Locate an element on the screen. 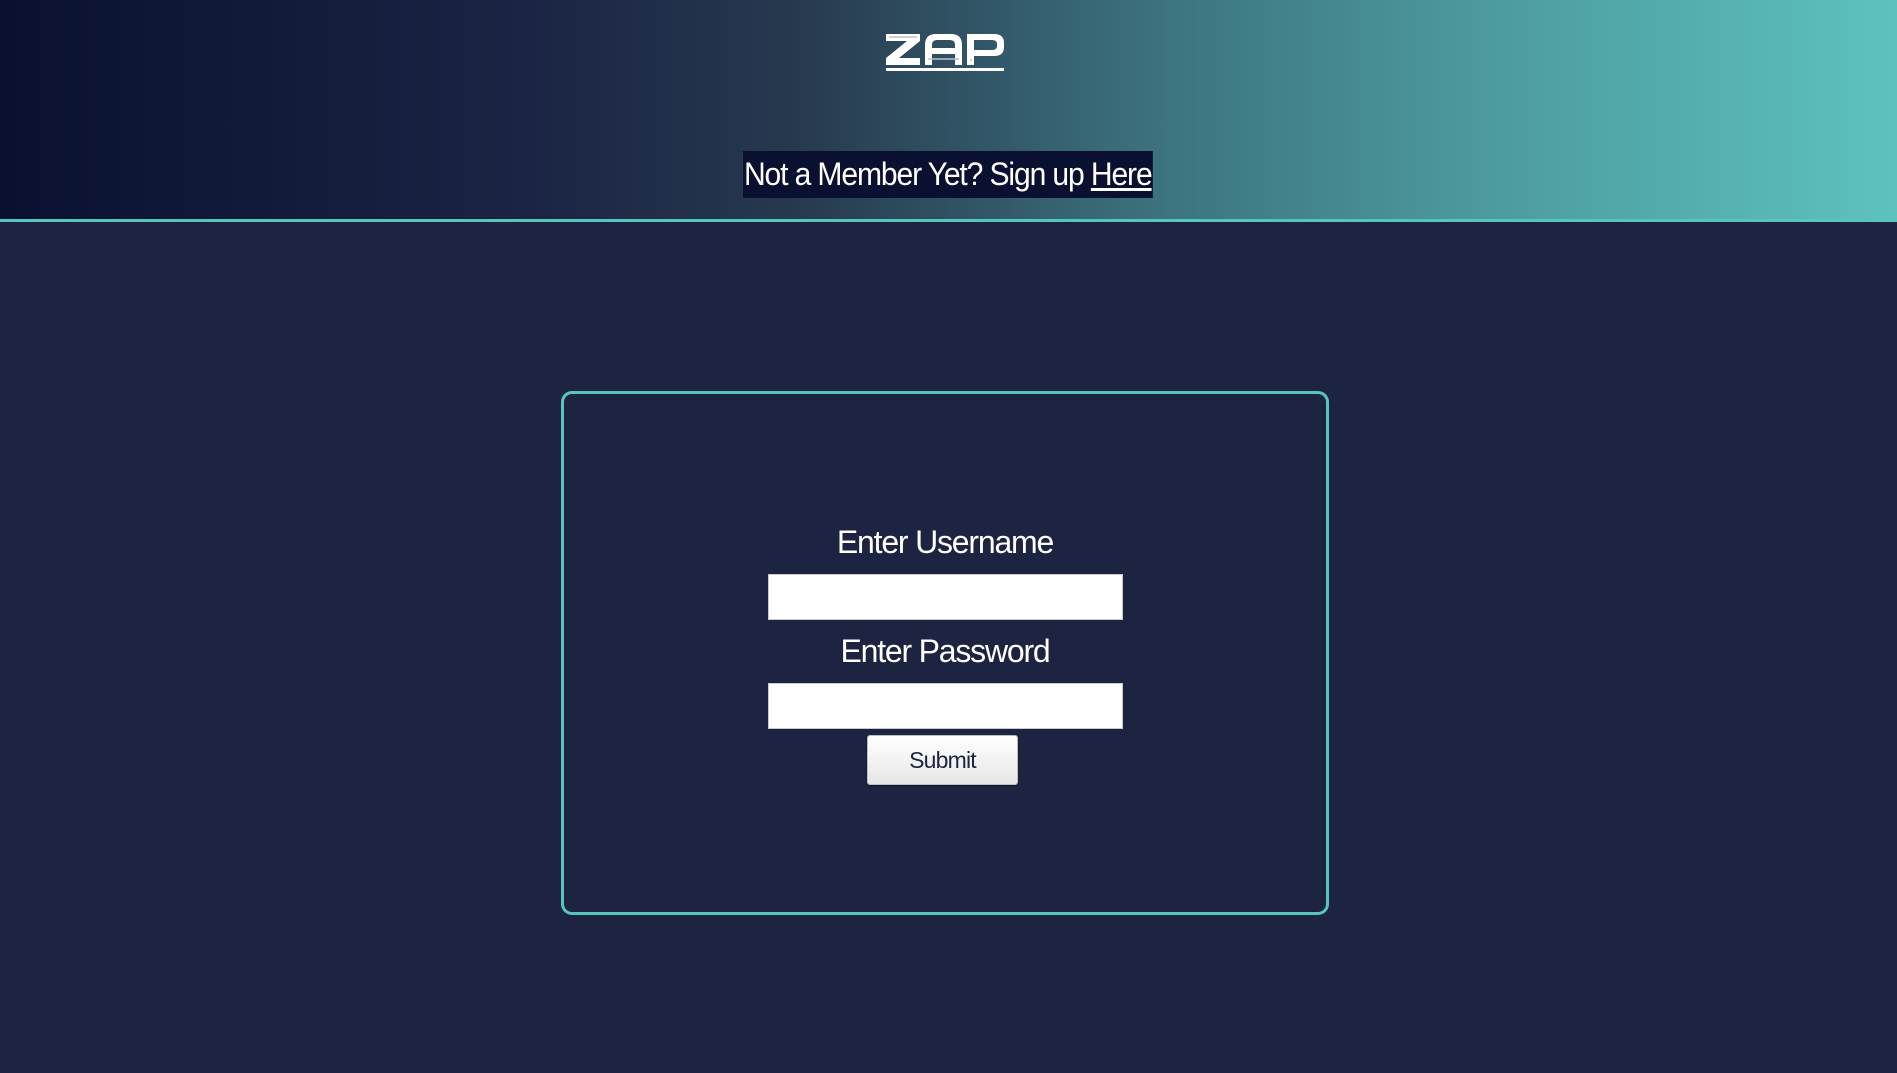  password-label: Enter Password is located at coordinates (945, 651).